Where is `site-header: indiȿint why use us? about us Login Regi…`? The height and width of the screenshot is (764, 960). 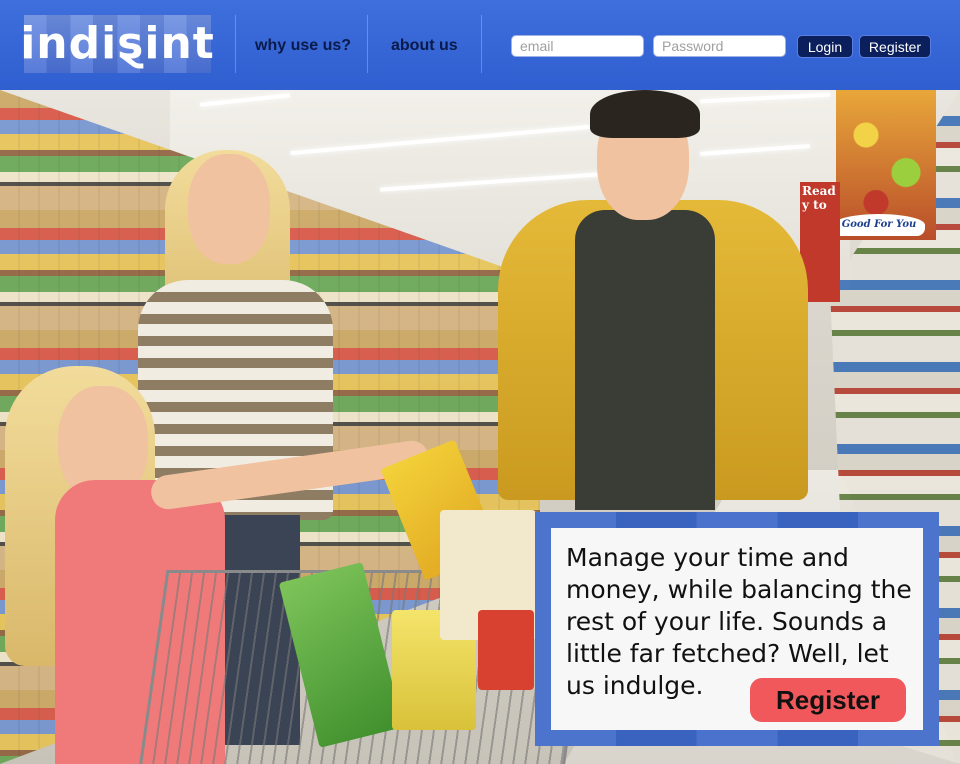 site-header: indiȿint why use us? about us Login Regi… is located at coordinates (480, 45).